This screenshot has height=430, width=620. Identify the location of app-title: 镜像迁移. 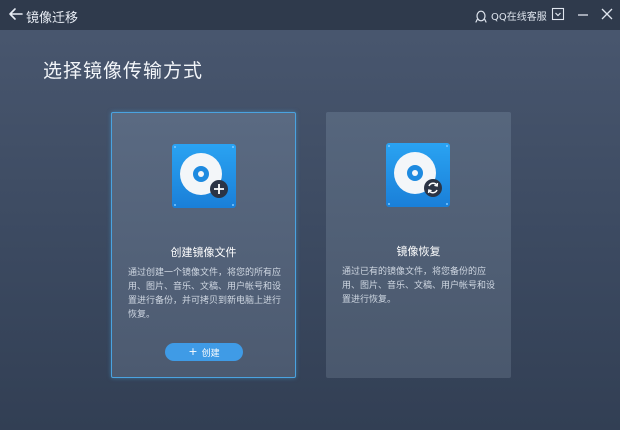
(52, 18).